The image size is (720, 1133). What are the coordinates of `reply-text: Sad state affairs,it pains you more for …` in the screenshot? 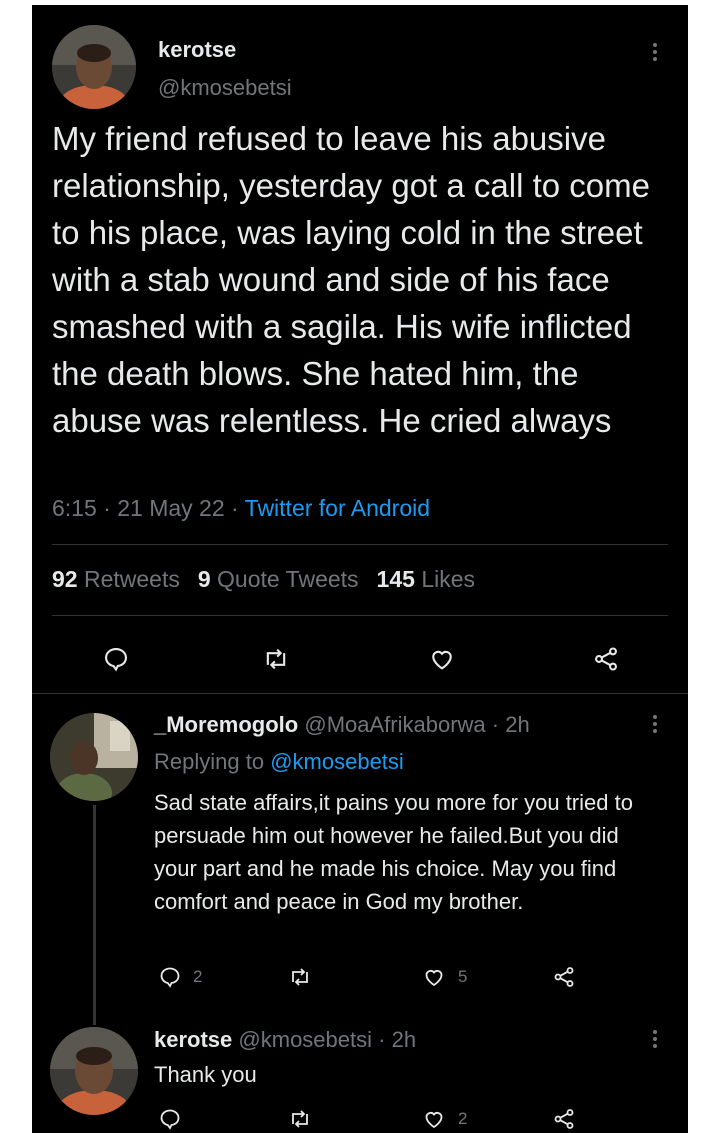 It's located at (393, 852).